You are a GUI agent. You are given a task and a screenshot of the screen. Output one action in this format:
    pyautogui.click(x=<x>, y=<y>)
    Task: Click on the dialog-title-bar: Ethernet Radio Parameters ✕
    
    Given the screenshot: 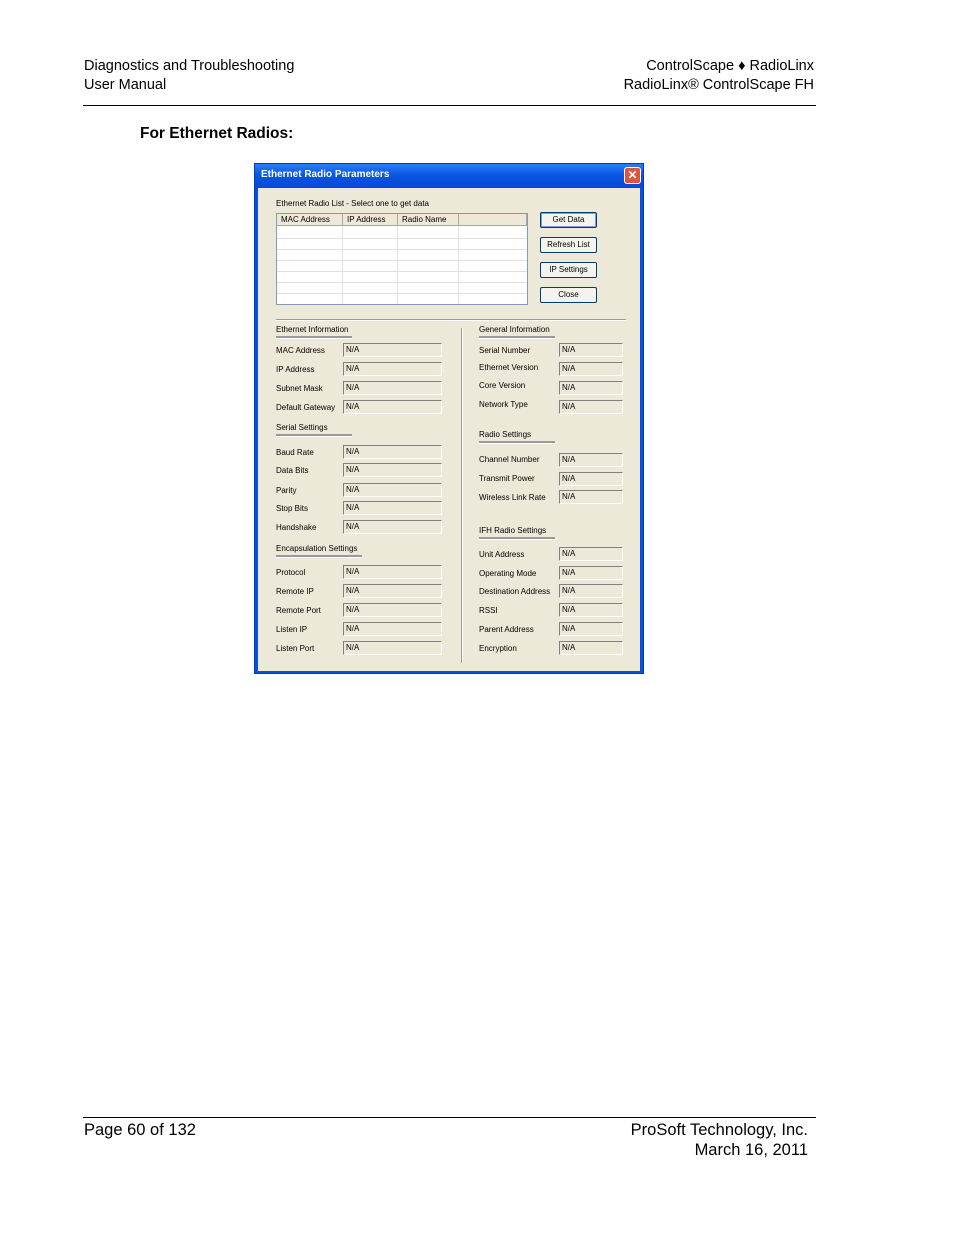 What is the action you would take?
    pyautogui.click(x=449, y=176)
    